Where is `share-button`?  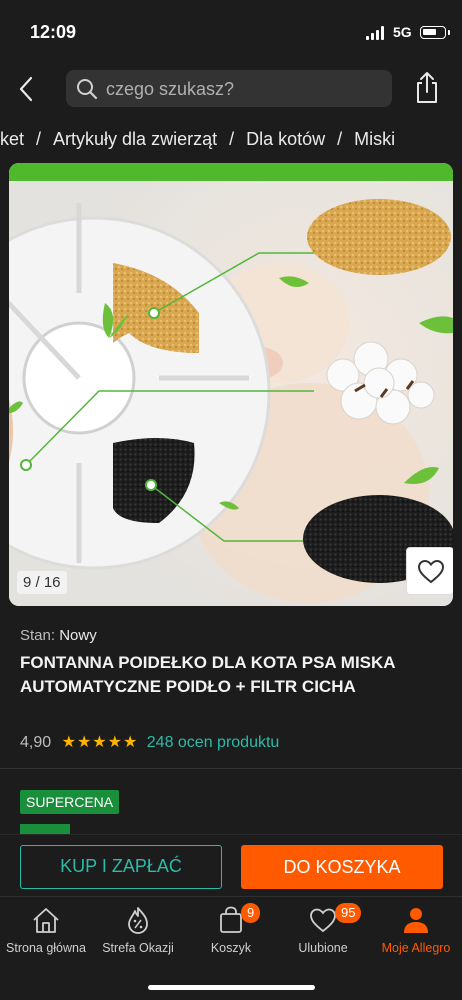
share-button is located at coordinates (427, 88).